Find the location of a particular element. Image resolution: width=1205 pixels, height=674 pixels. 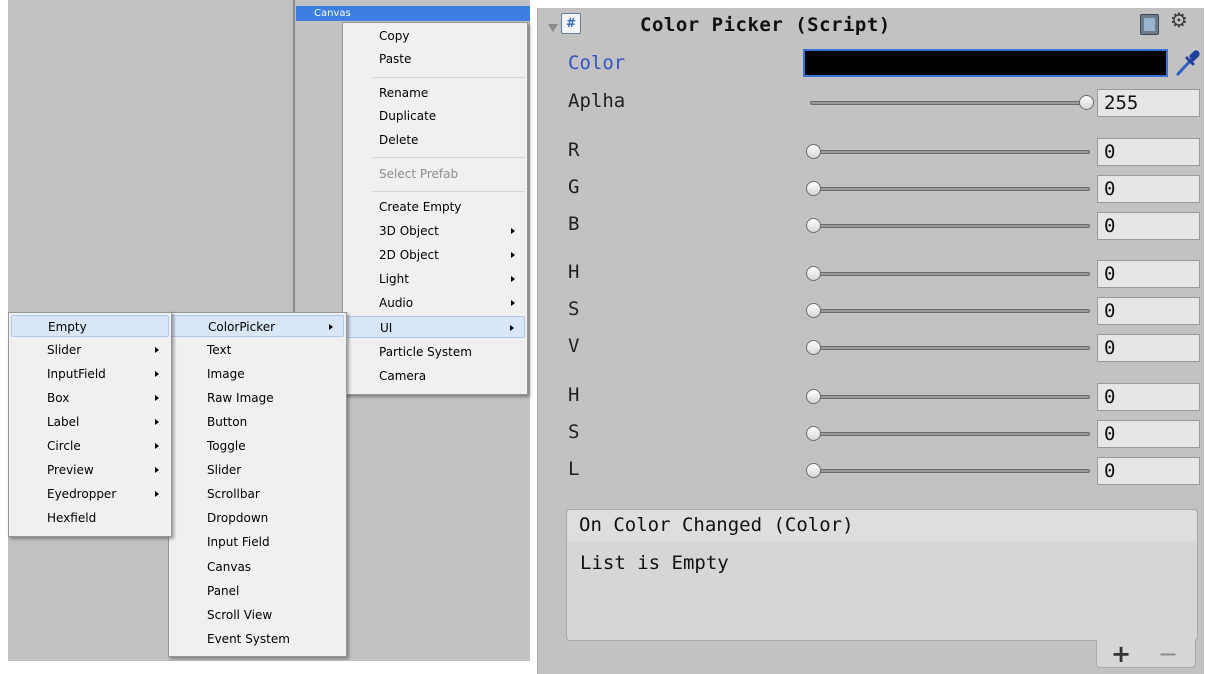

menu-item-light: Light is located at coordinates (435, 279).